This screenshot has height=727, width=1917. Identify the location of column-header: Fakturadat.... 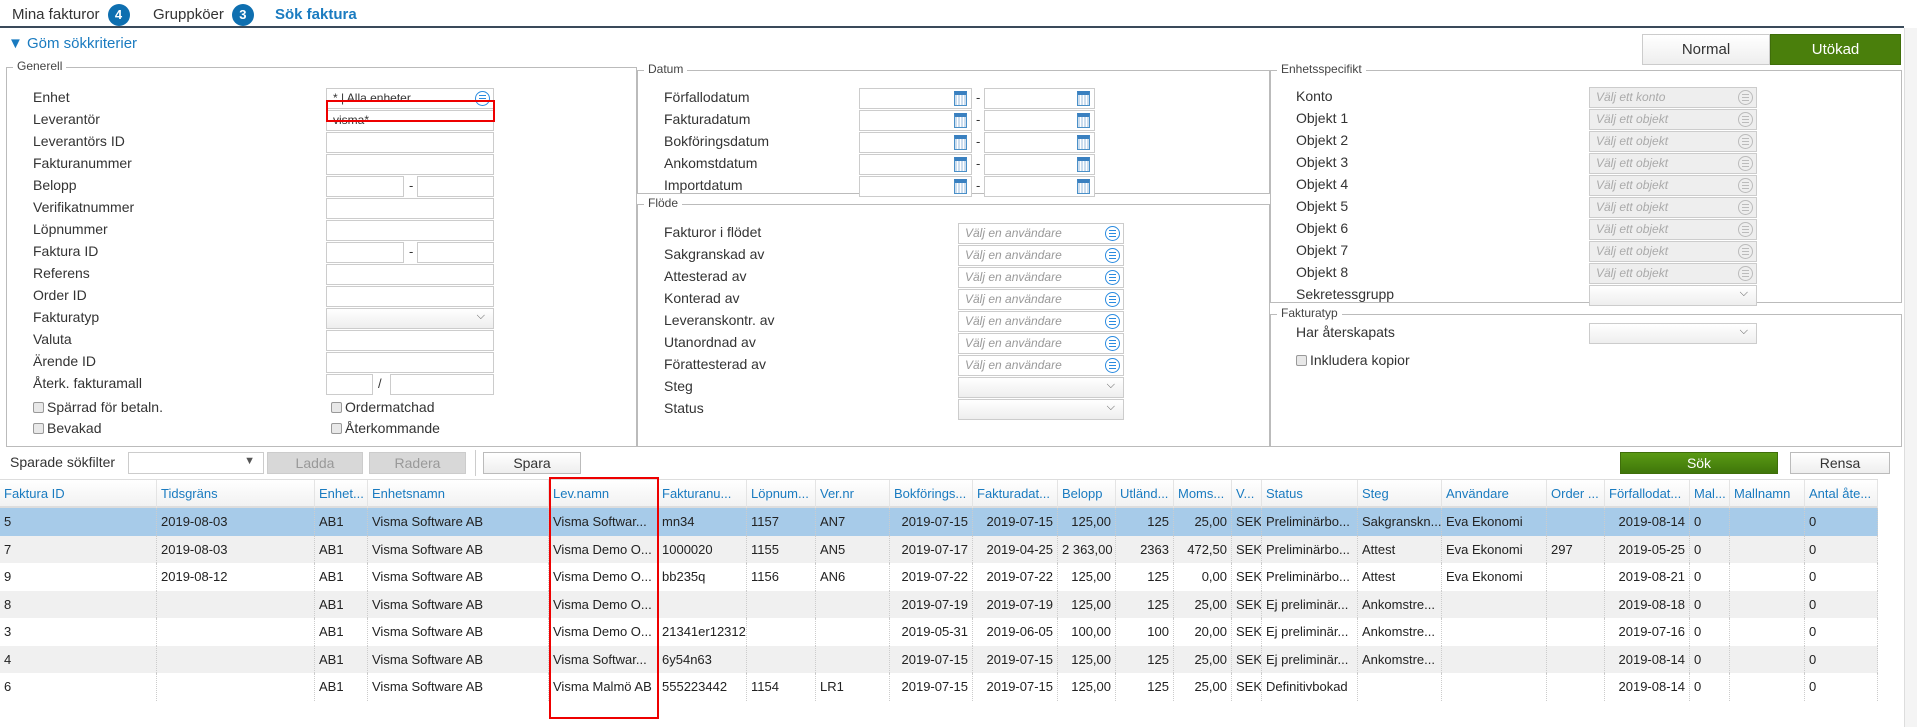
(1015, 494).